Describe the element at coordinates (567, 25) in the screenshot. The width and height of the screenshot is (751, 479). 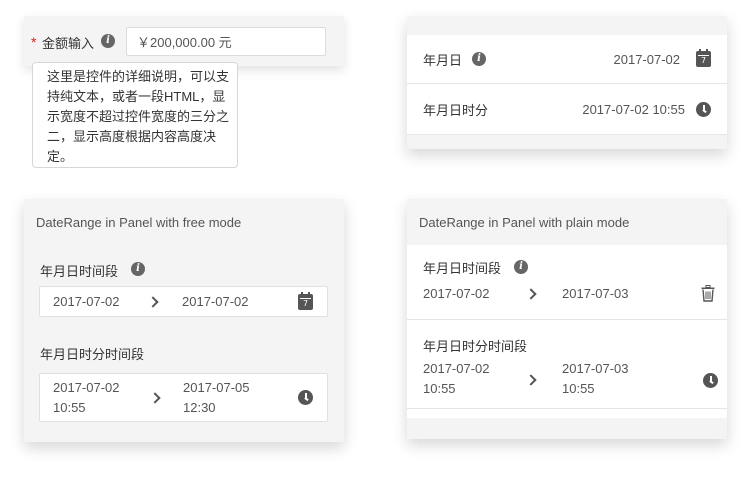
I see `date-card-header` at that location.